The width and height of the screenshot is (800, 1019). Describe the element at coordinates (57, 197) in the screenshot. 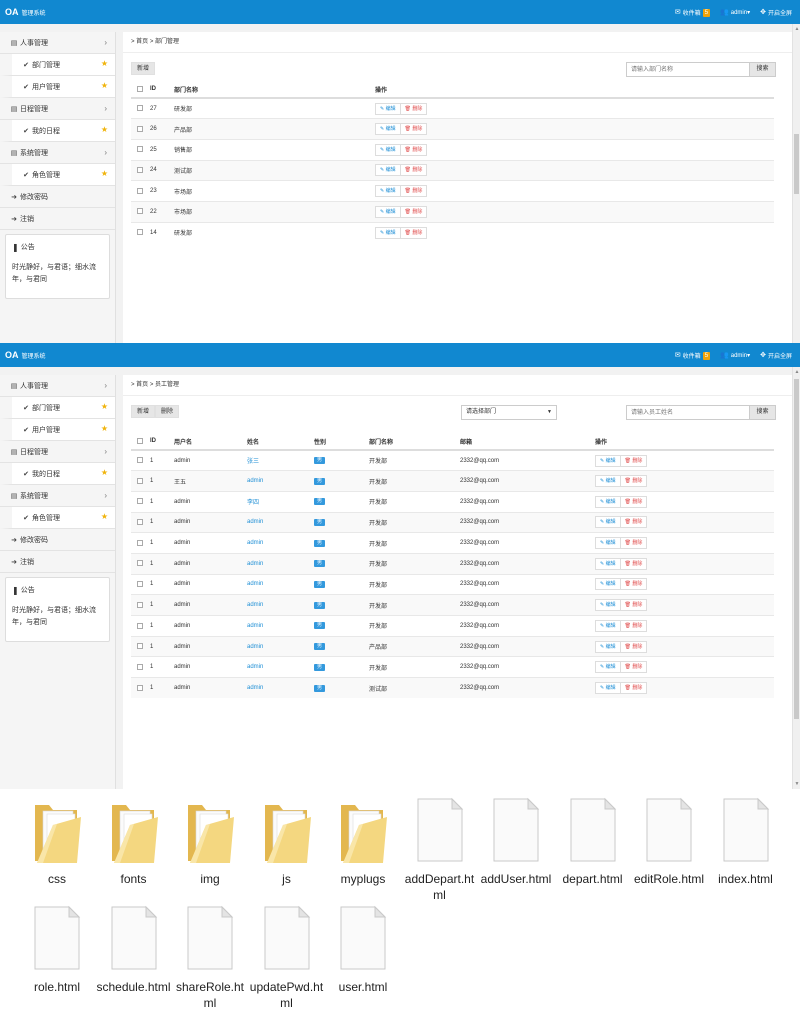

I see `sidebar-item-7: ➜ 修改密码` at that location.